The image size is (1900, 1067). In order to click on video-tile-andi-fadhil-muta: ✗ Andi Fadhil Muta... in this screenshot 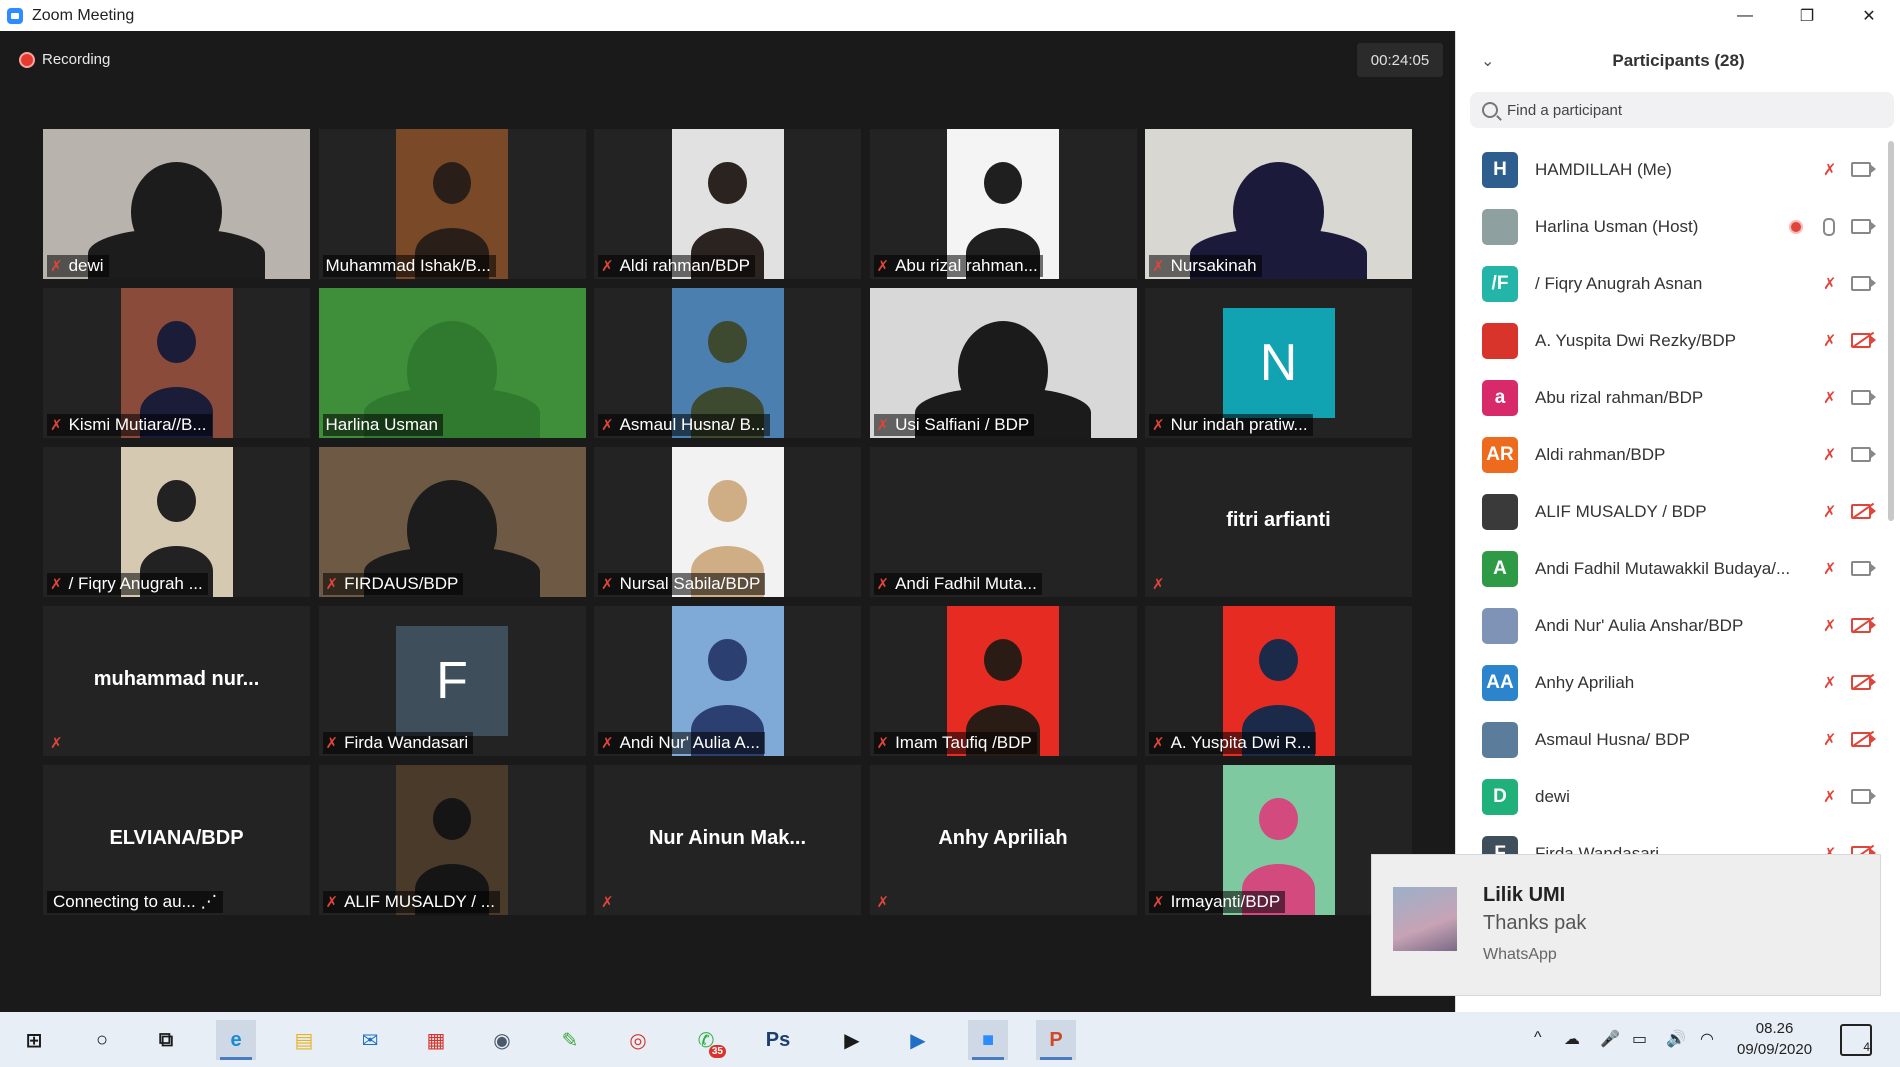, I will do `click(1003, 522)`.